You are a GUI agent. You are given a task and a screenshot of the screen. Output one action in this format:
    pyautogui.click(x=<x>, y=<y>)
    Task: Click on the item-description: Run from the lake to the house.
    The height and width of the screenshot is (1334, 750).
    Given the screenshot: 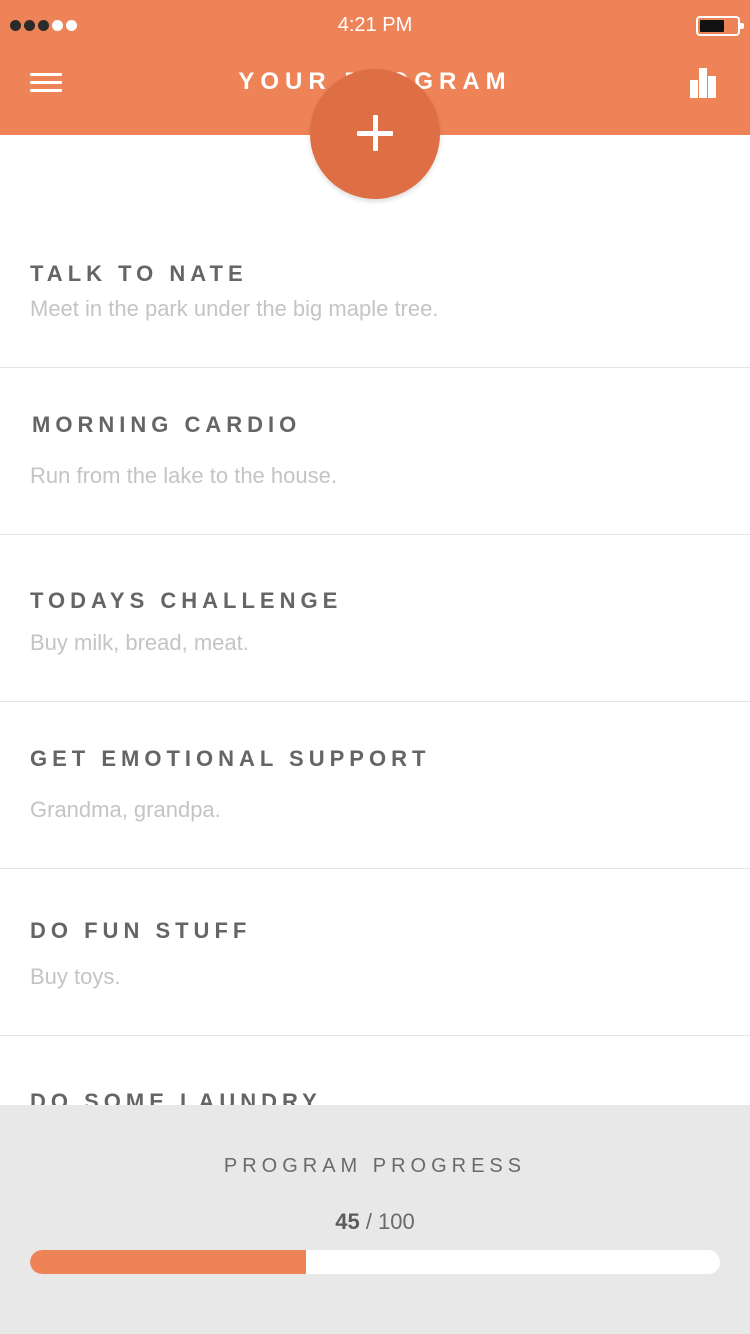 What is the action you would take?
    pyautogui.click(x=183, y=475)
    